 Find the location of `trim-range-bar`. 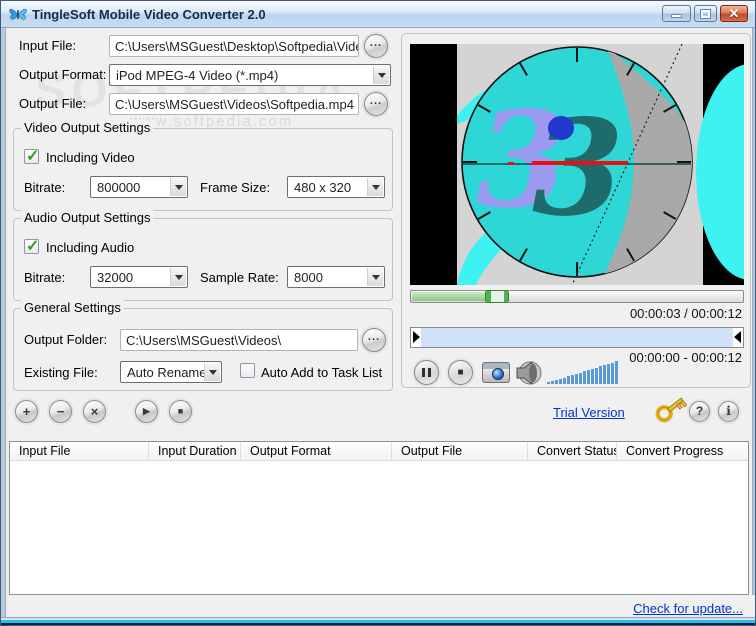

trim-range-bar is located at coordinates (577, 337).